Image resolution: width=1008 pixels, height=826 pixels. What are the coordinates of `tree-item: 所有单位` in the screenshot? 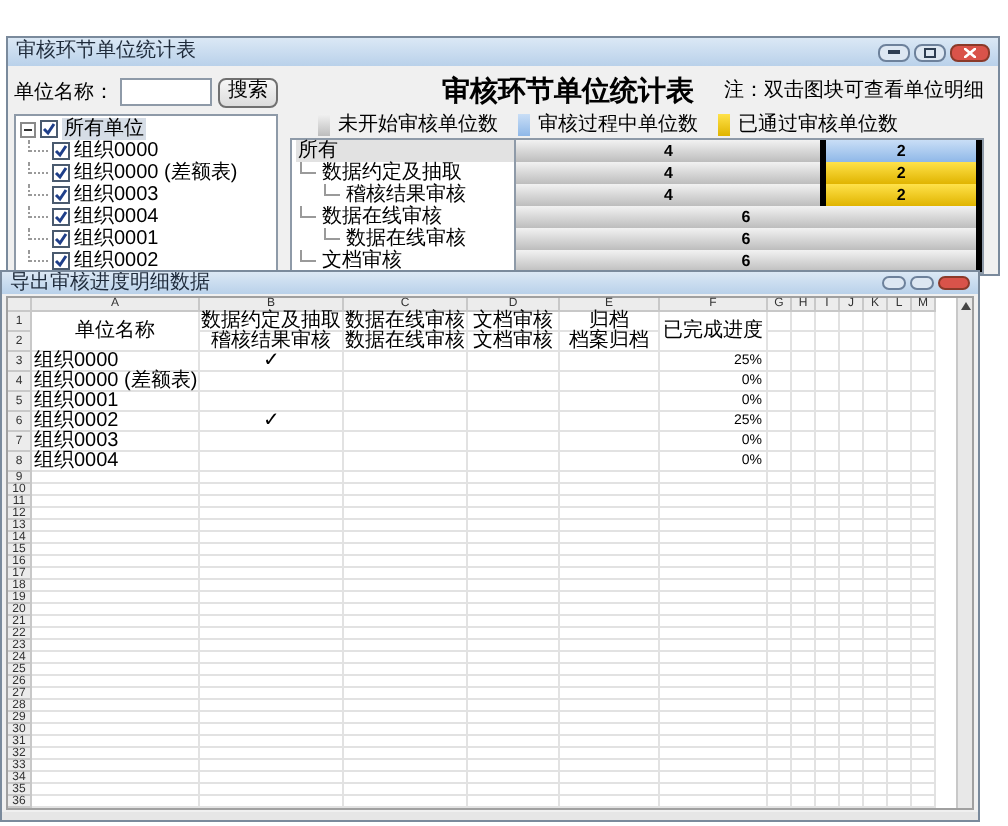 It's located at (104, 129).